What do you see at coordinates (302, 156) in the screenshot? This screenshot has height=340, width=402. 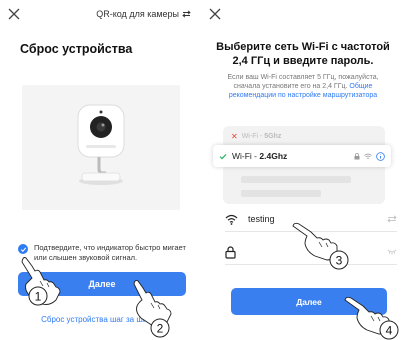 I see `wifi-24ghz-row: Wi-Fi - 2.4Ghz` at bounding box center [302, 156].